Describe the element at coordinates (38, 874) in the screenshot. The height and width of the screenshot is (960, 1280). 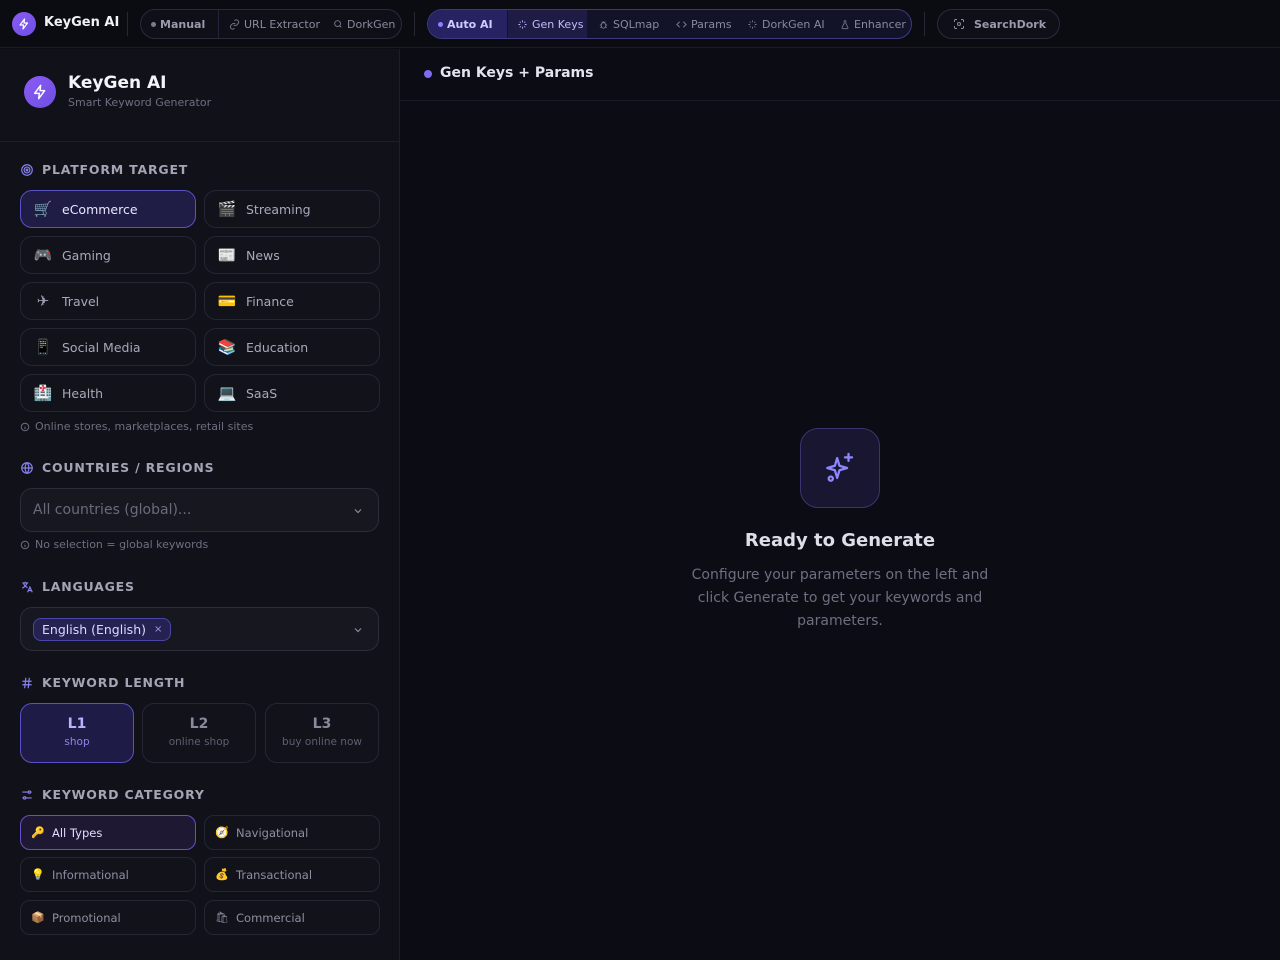
I see `lightbulb-icon: 💡` at that location.